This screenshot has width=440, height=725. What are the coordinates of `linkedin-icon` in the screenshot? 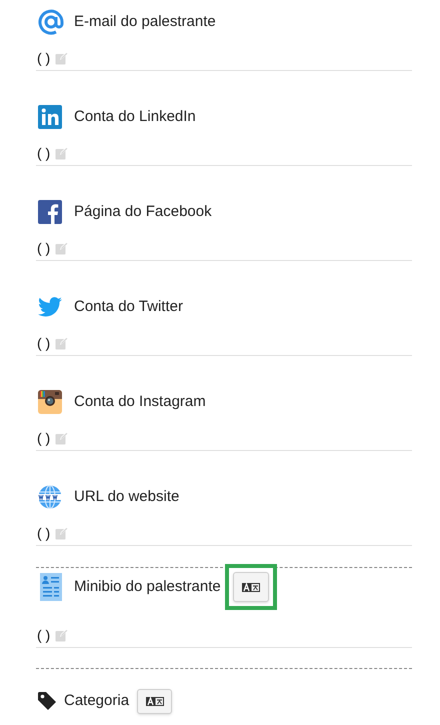 It's located at (50, 117).